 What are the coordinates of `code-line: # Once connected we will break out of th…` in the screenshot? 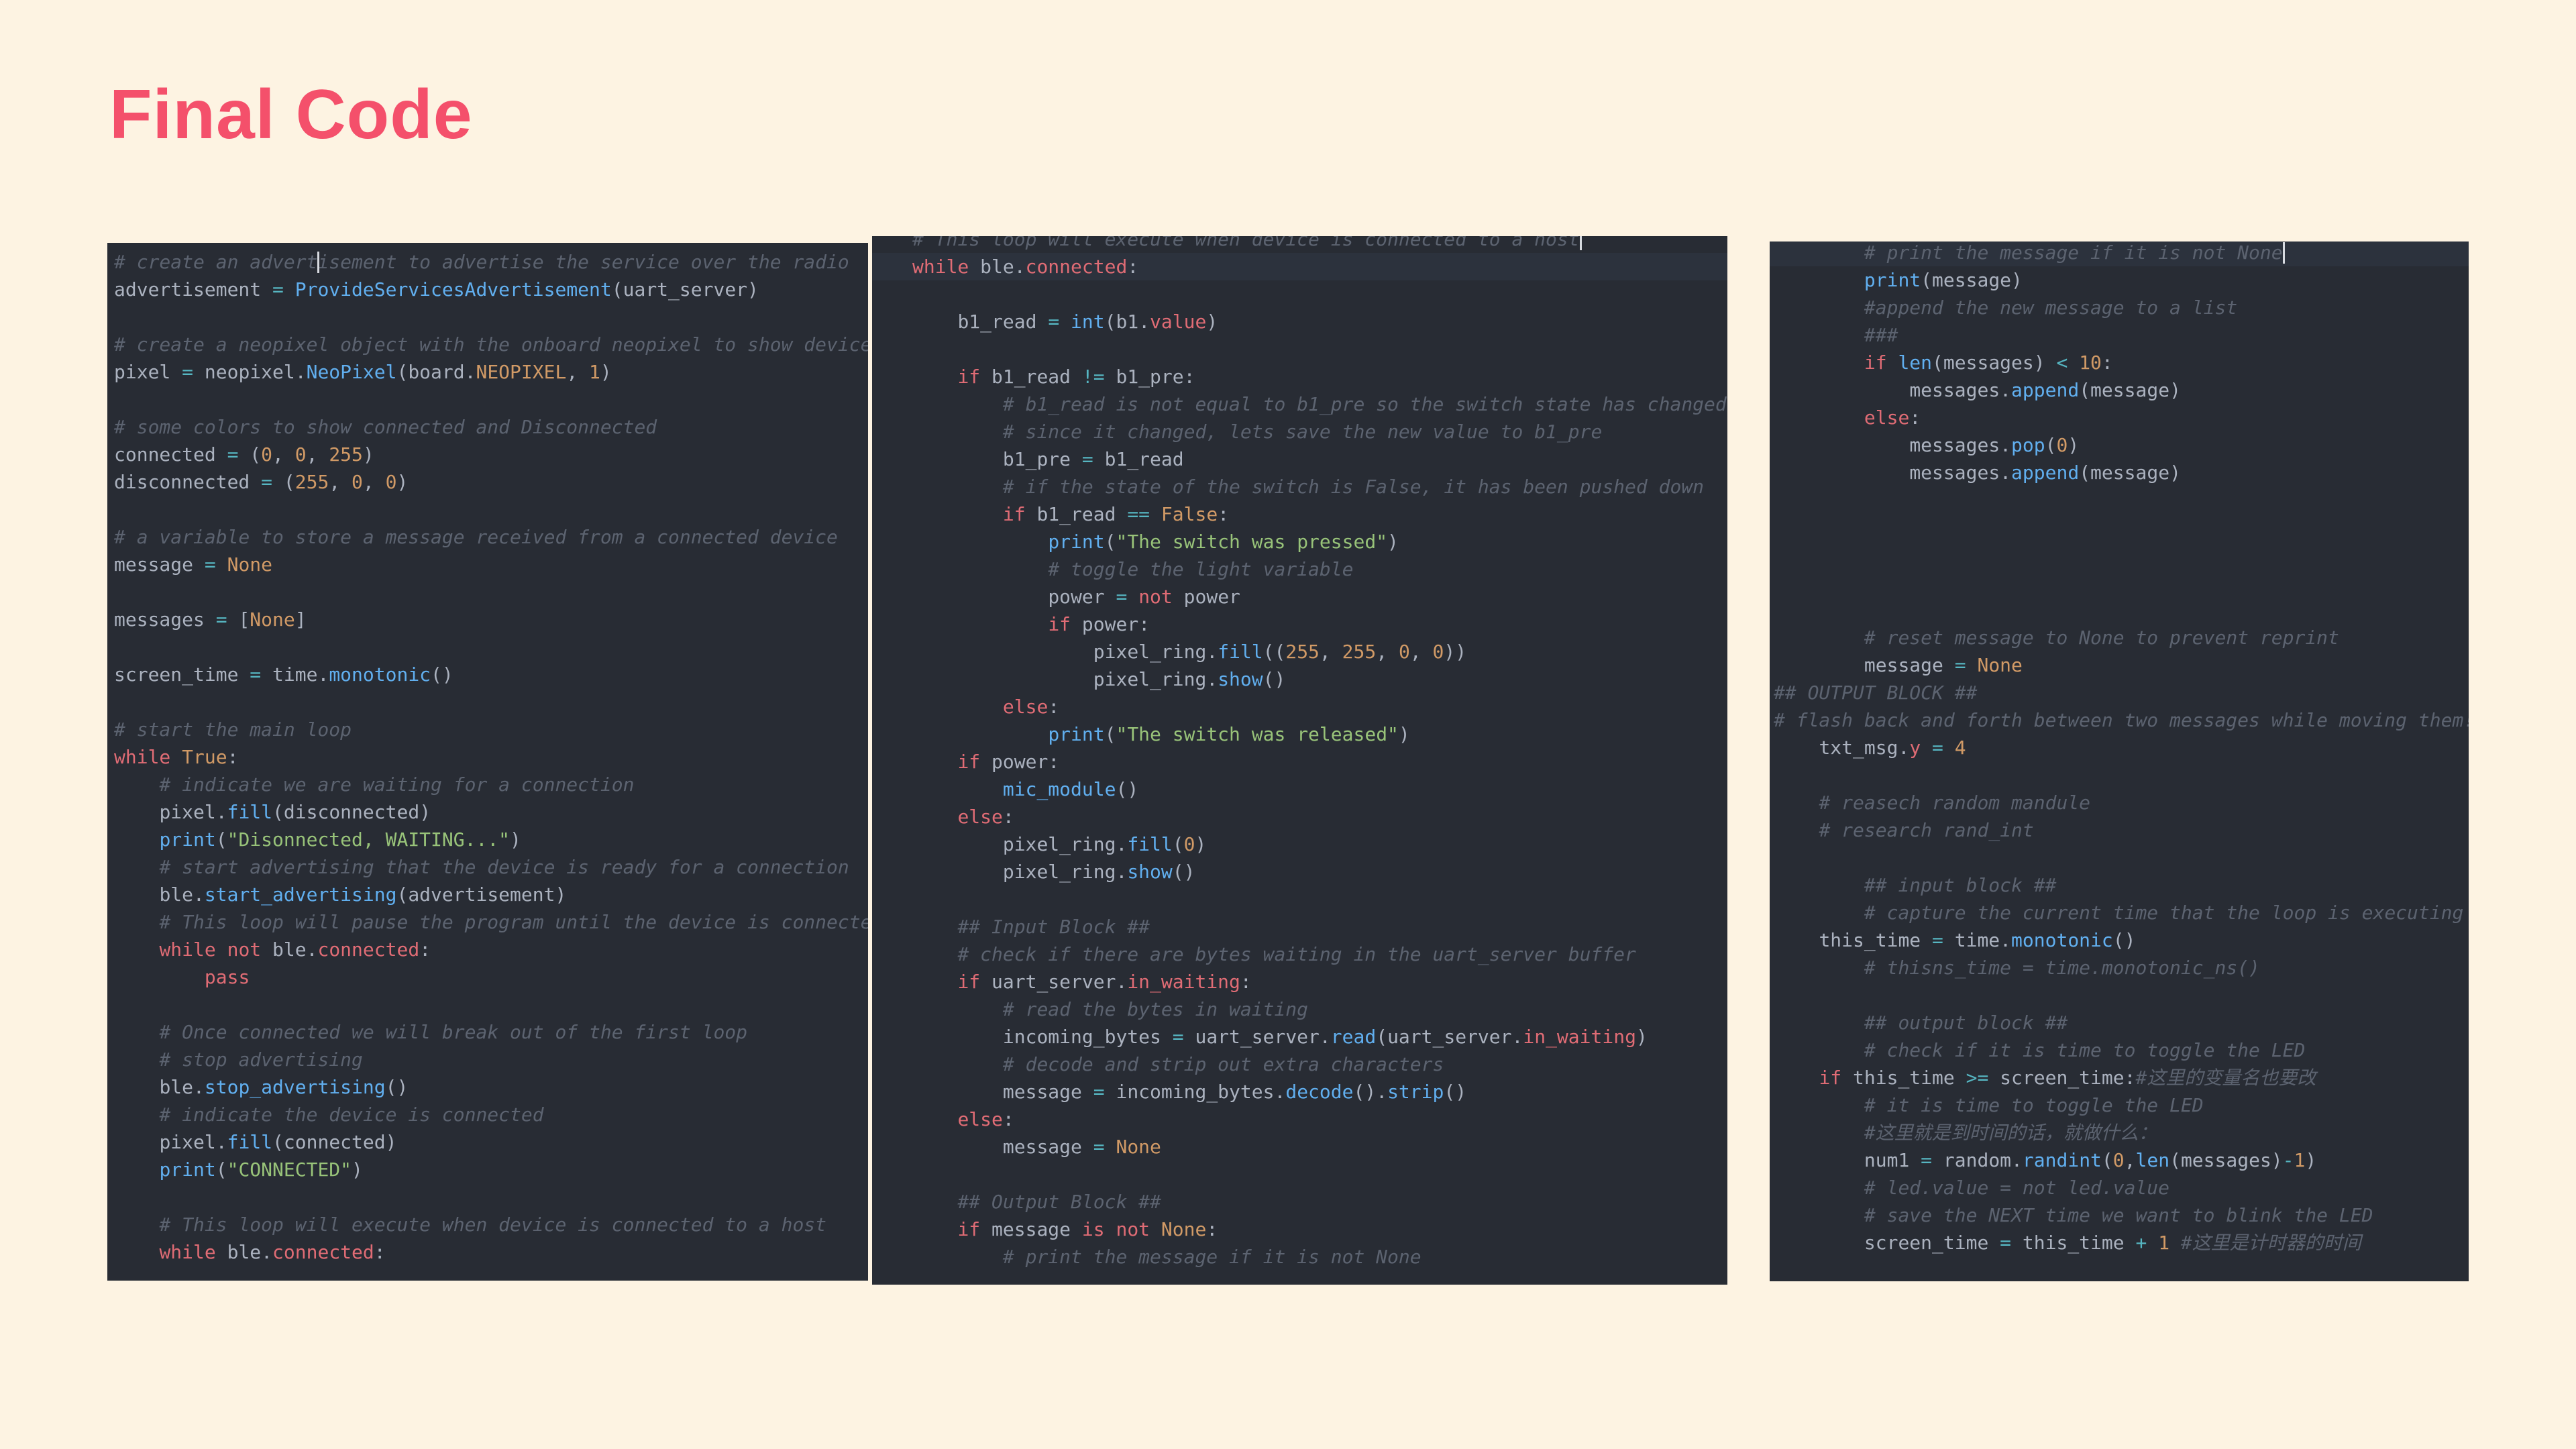 It's located at (453, 1032).